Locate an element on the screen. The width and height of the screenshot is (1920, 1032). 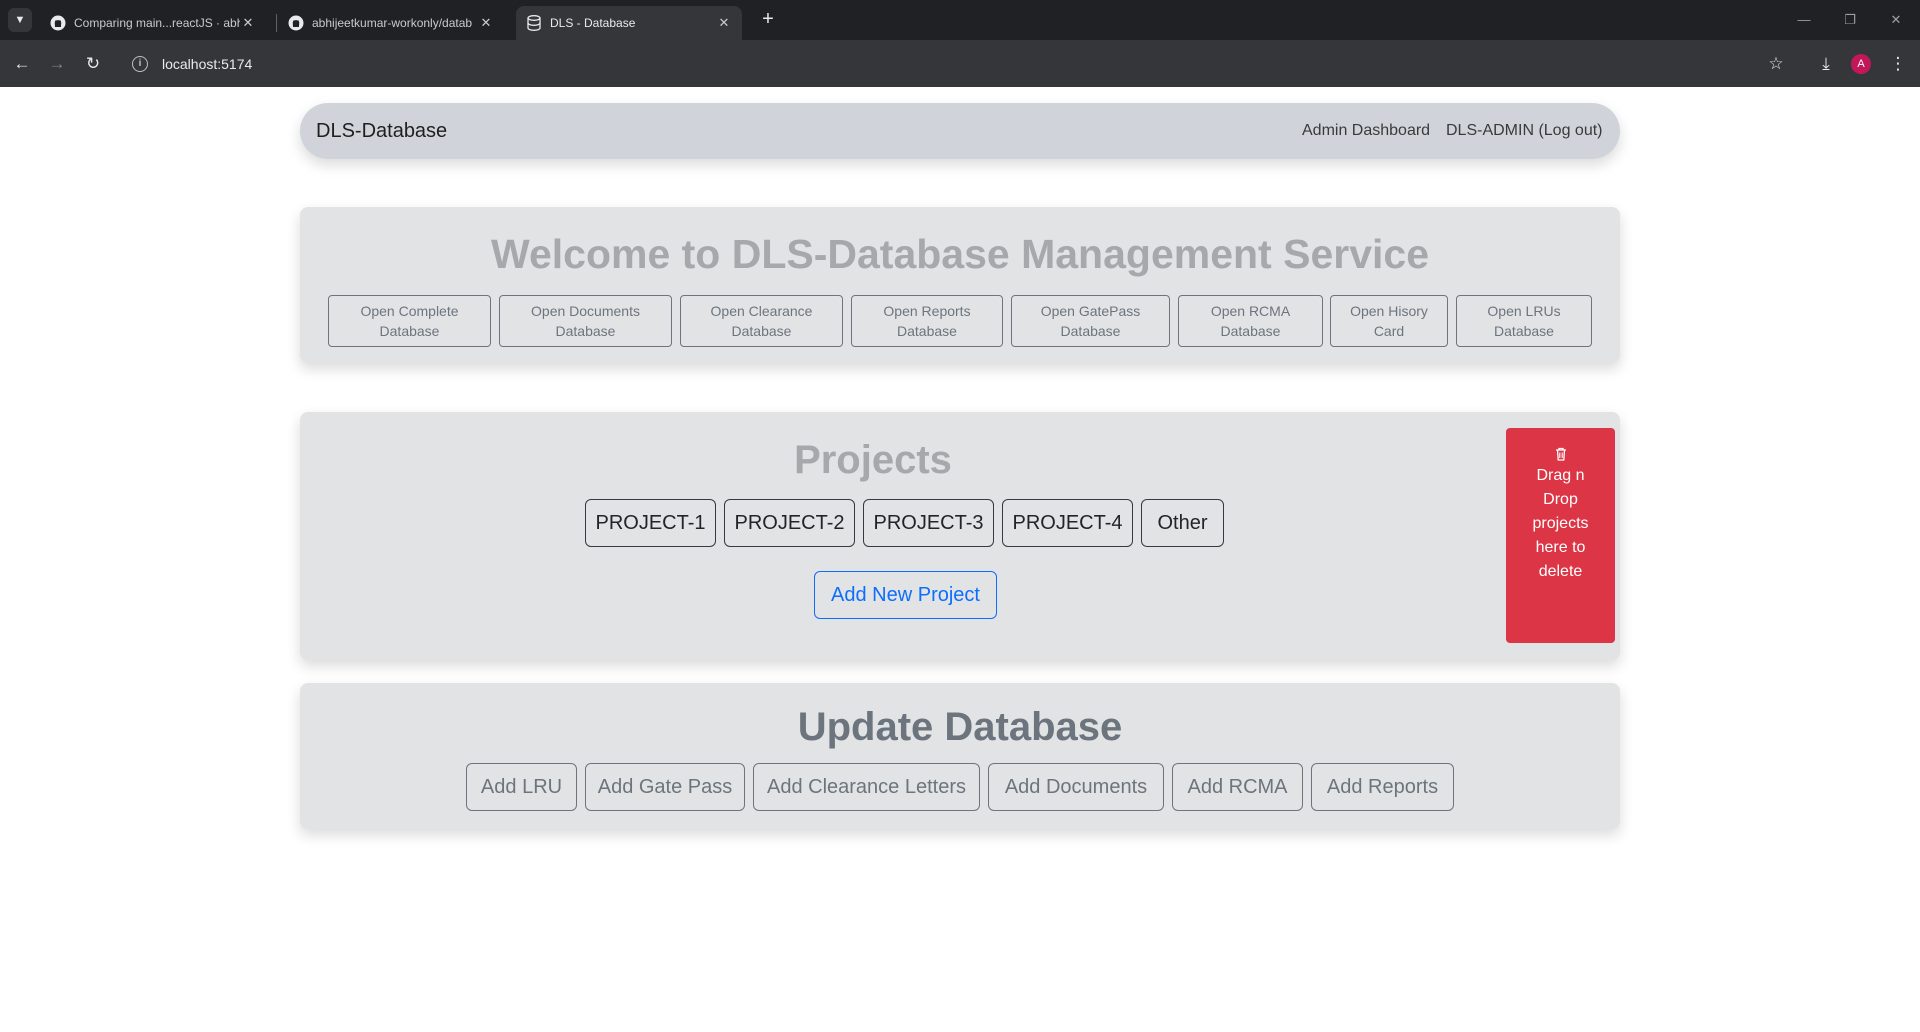
delete-zone-line: delete is located at coordinates (1560, 571).